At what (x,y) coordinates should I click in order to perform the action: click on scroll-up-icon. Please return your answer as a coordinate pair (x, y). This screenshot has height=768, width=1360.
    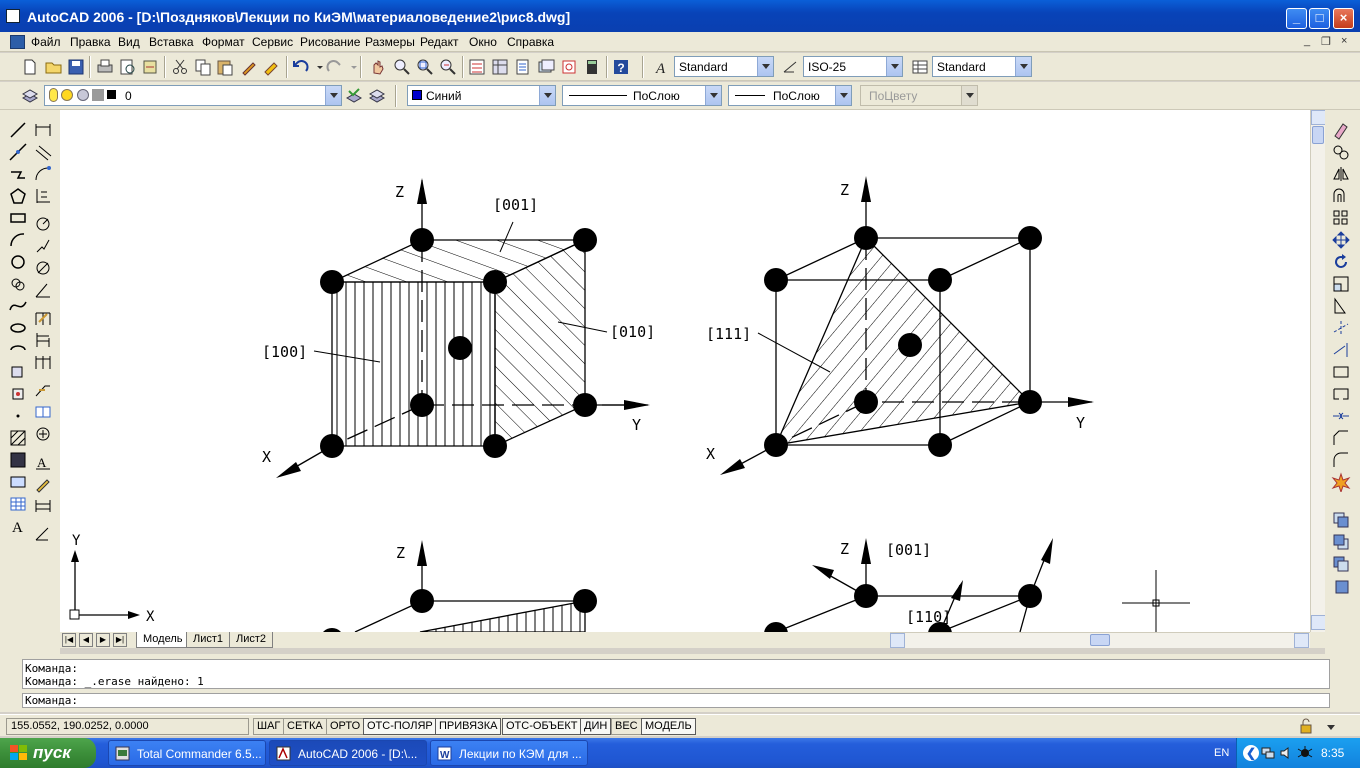
    Looking at the image, I should click on (1318, 117).